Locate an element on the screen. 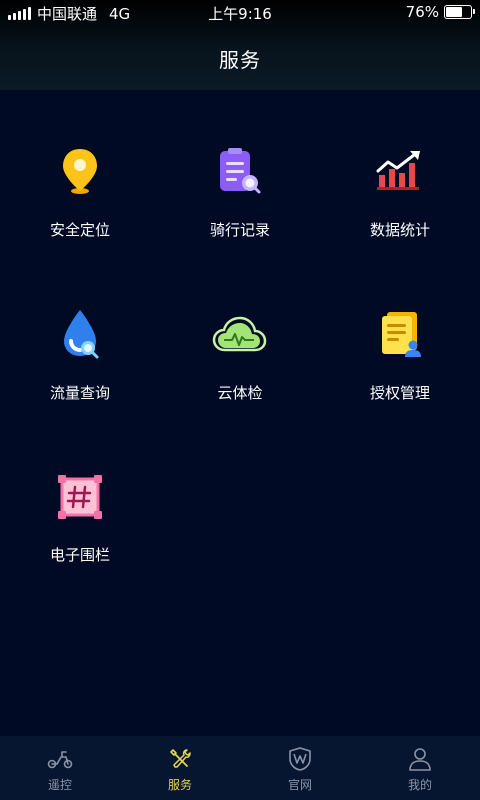 This screenshot has width=480, height=800. service-safe-location: 安全定位 is located at coordinates (80, 205).